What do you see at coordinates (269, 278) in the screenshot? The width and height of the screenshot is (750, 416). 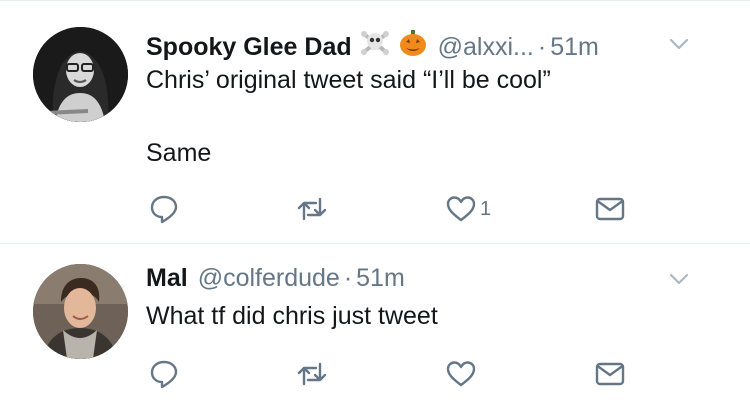 I see `user-handle: @colferdude` at bounding box center [269, 278].